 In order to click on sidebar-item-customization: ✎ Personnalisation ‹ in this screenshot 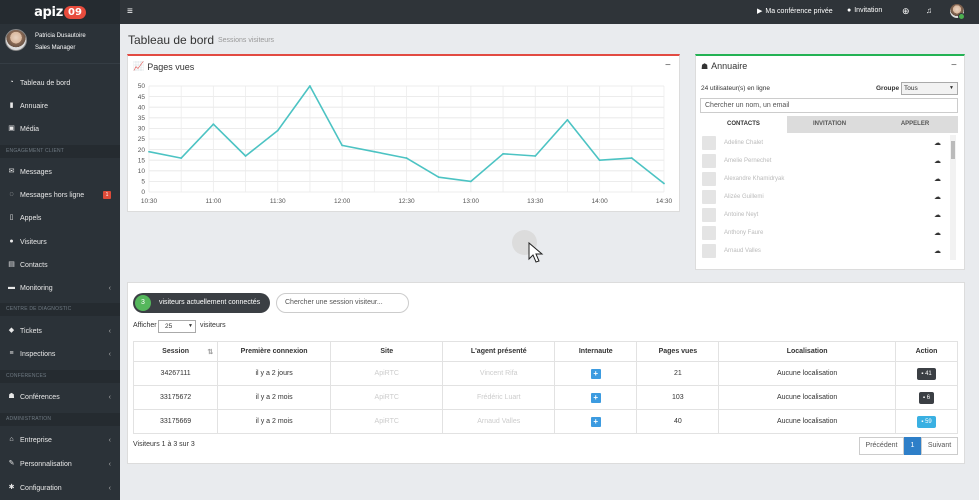, I will do `click(60, 464)`.